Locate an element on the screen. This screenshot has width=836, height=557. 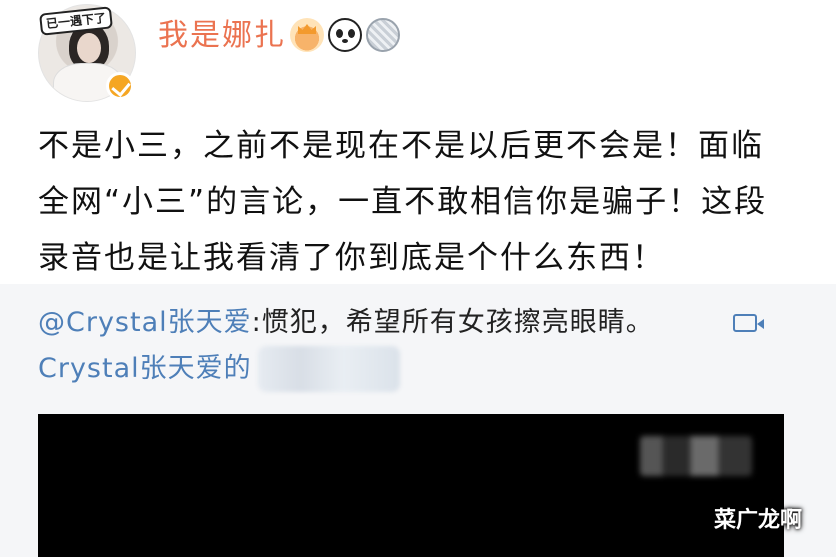
post-line-1: 不是小三，之前不是现在不是以后更不会是！面临 is located at coordinates (401, 146).